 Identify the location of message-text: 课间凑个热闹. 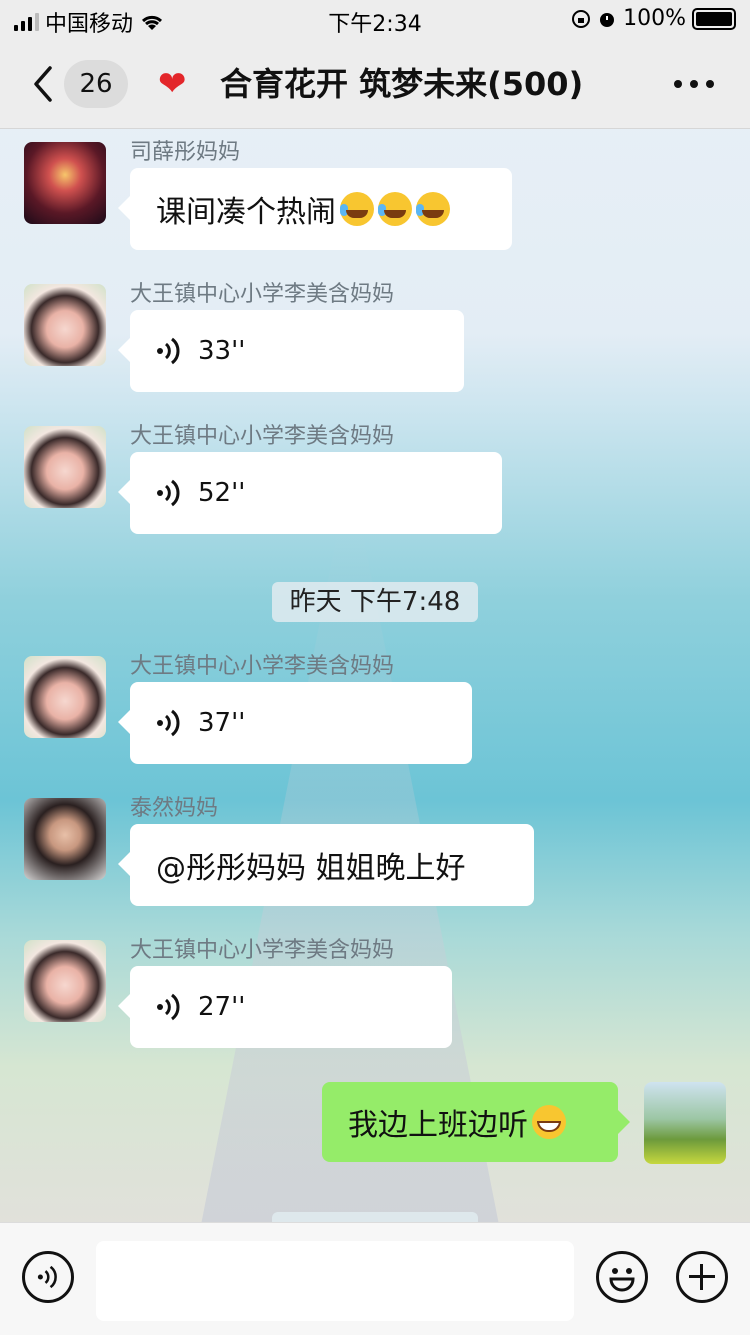
(246, 212).